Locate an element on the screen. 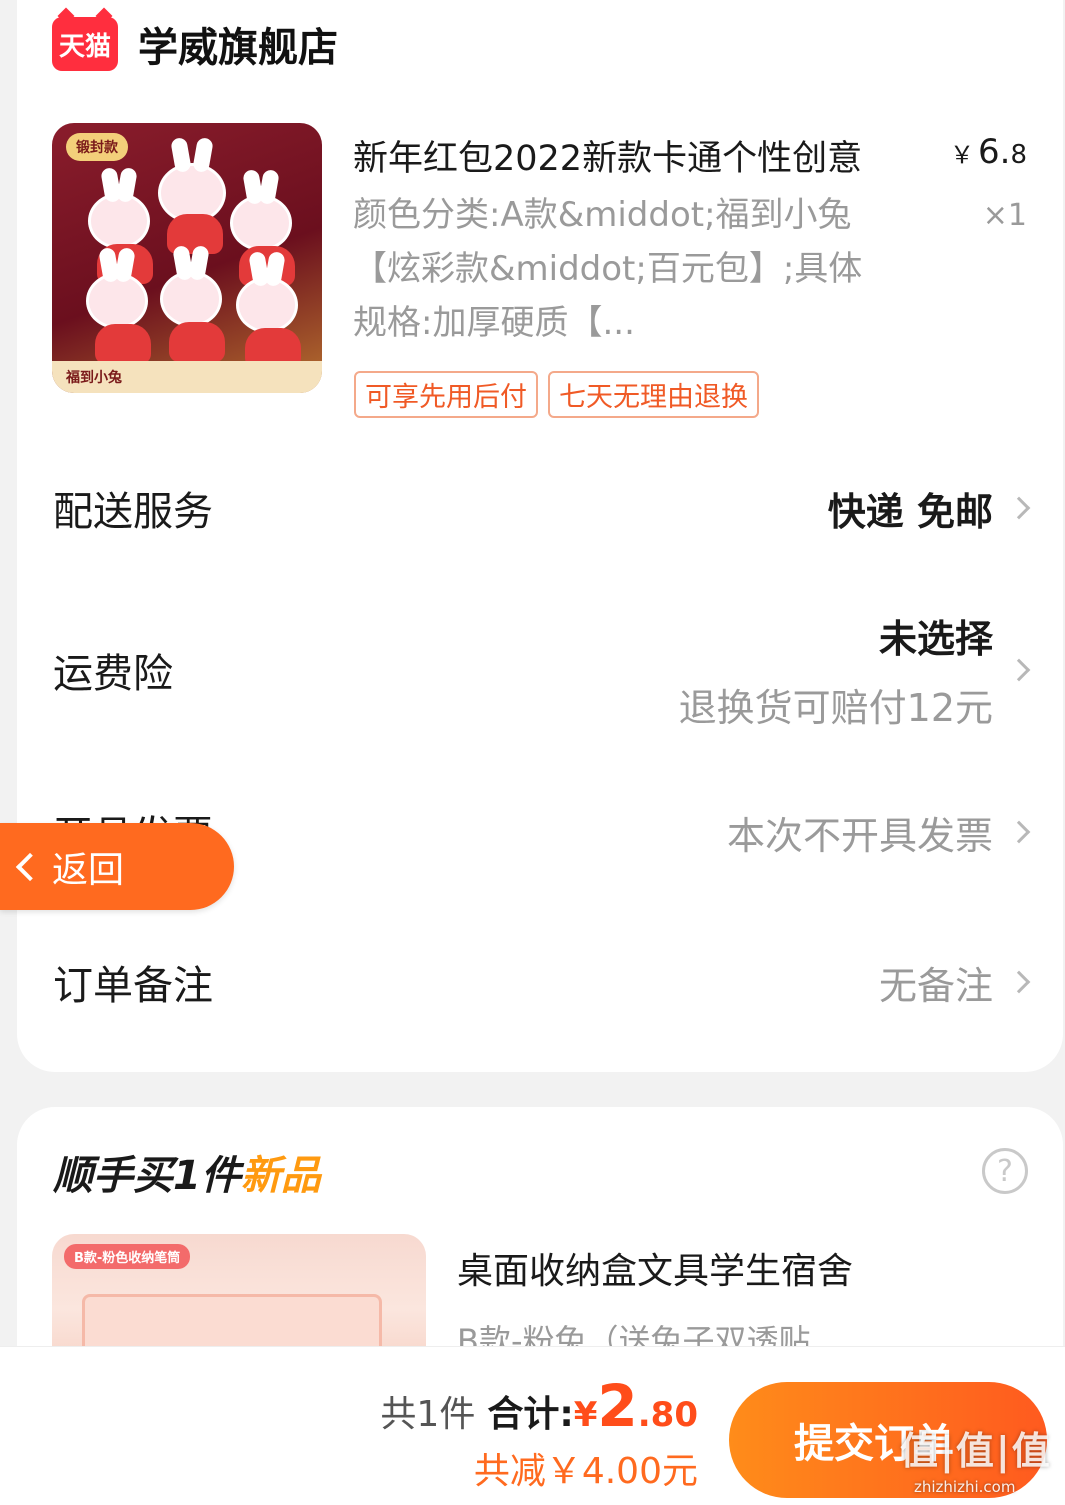 This screenshot has width=1065, height=1505. total-integer: 2 is located at coordinates (617, 1406).